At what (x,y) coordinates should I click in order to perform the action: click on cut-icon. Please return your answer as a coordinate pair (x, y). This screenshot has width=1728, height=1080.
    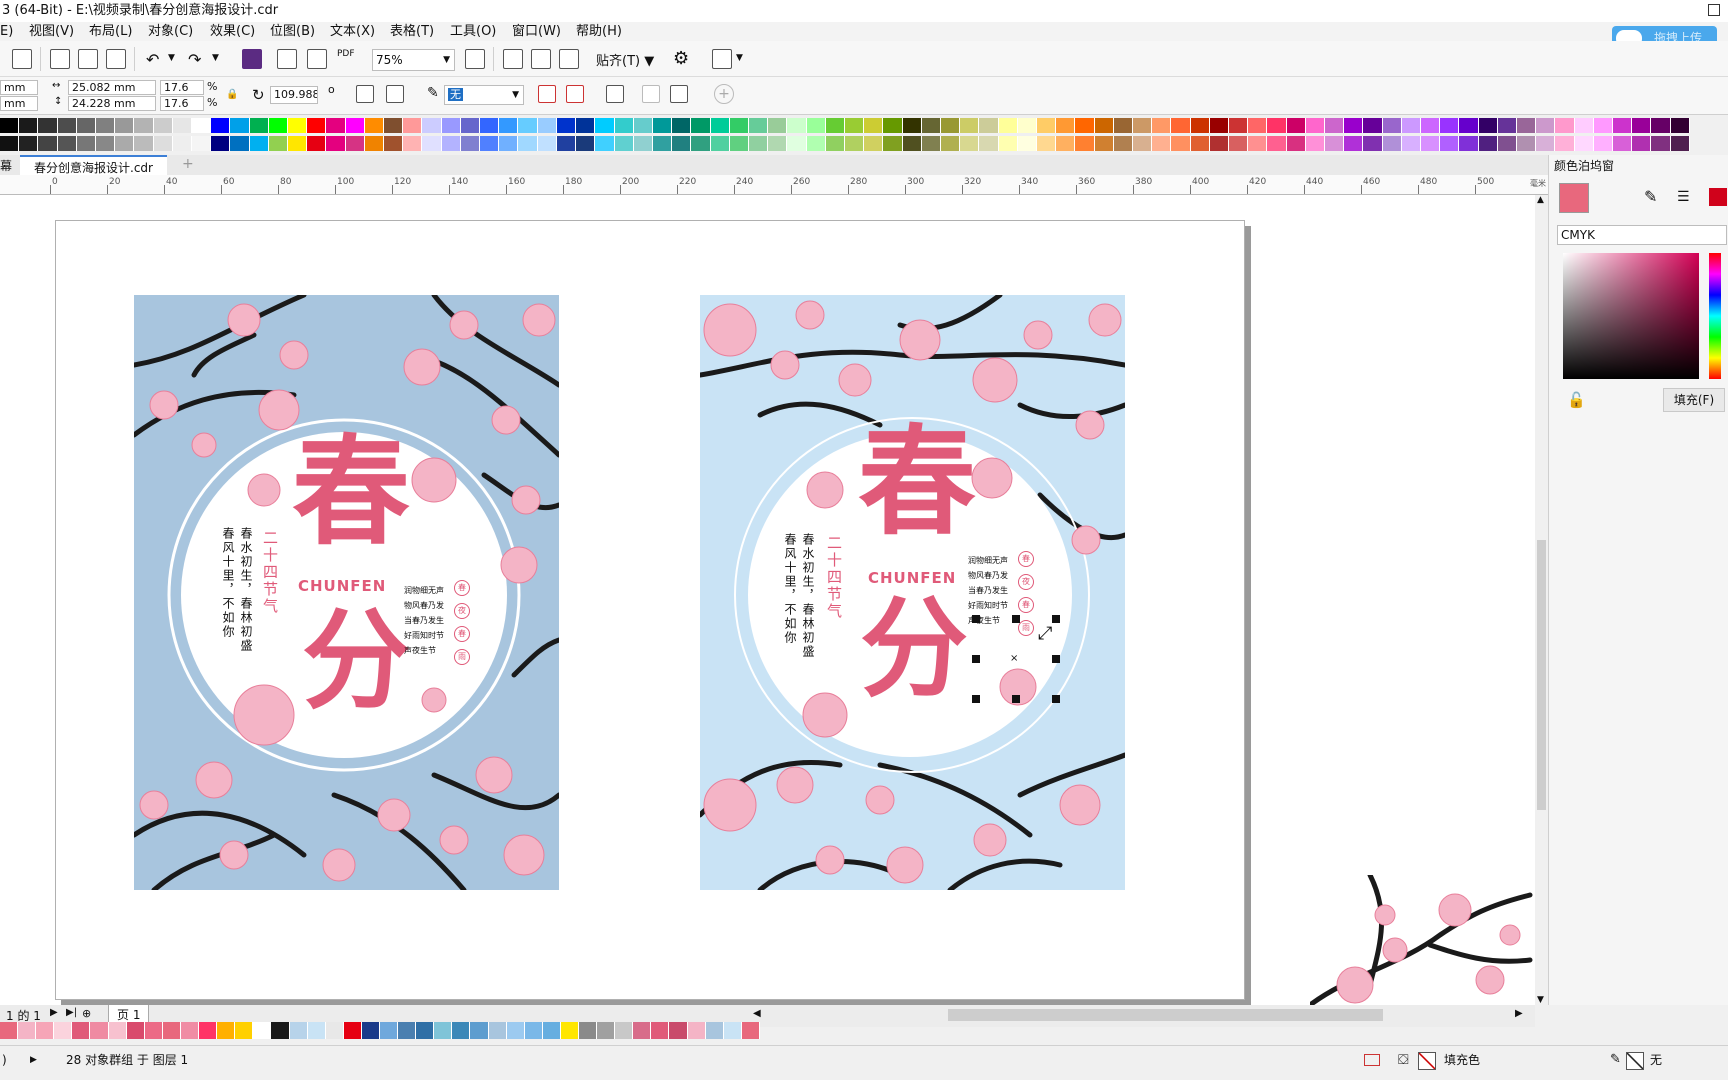
    Looking at the image, I should click on (60, 59).